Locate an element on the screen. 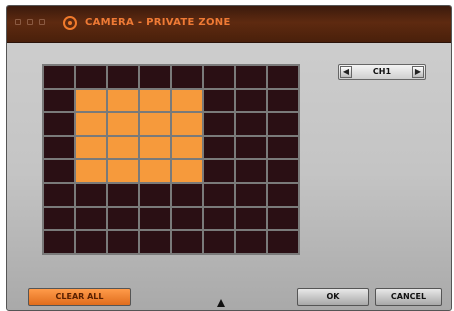  title-bar: CAMERA - PRIVATE ZONE is located at coordinates (229, 24).